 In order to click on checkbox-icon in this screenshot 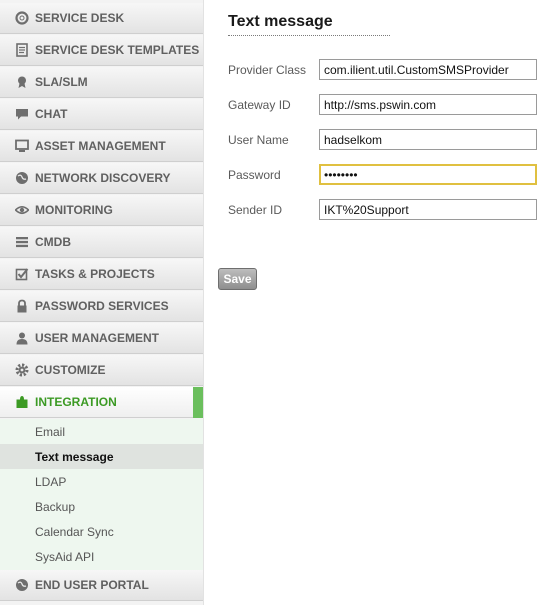, I will do `click(22, 274)`.